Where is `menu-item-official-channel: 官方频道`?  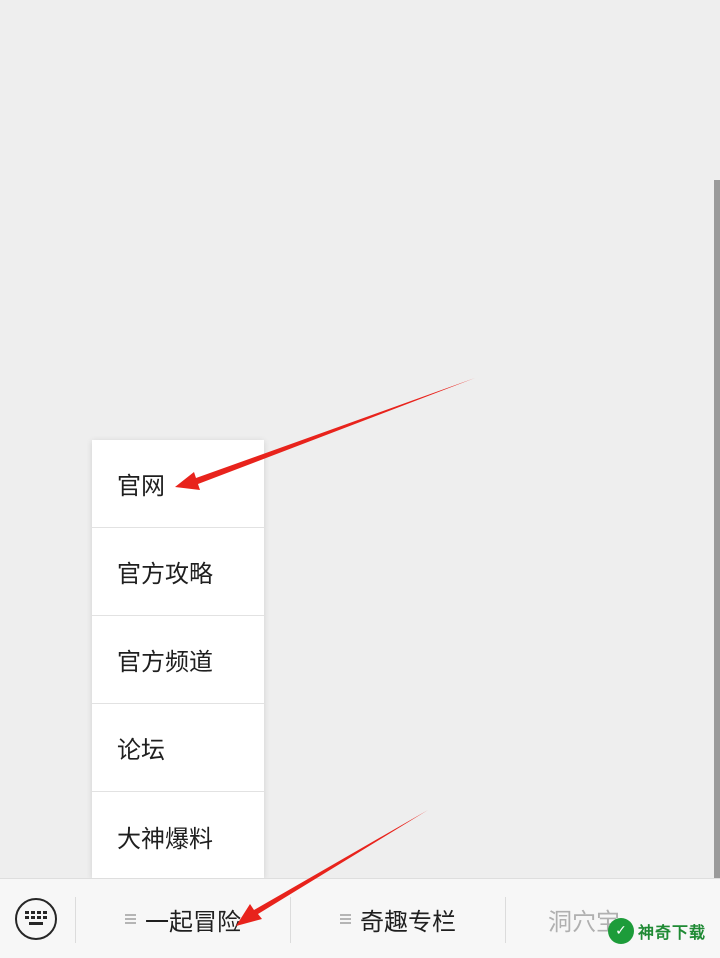
menu-item-official-channel: 官方频道 is located at coordinates (178, 660).